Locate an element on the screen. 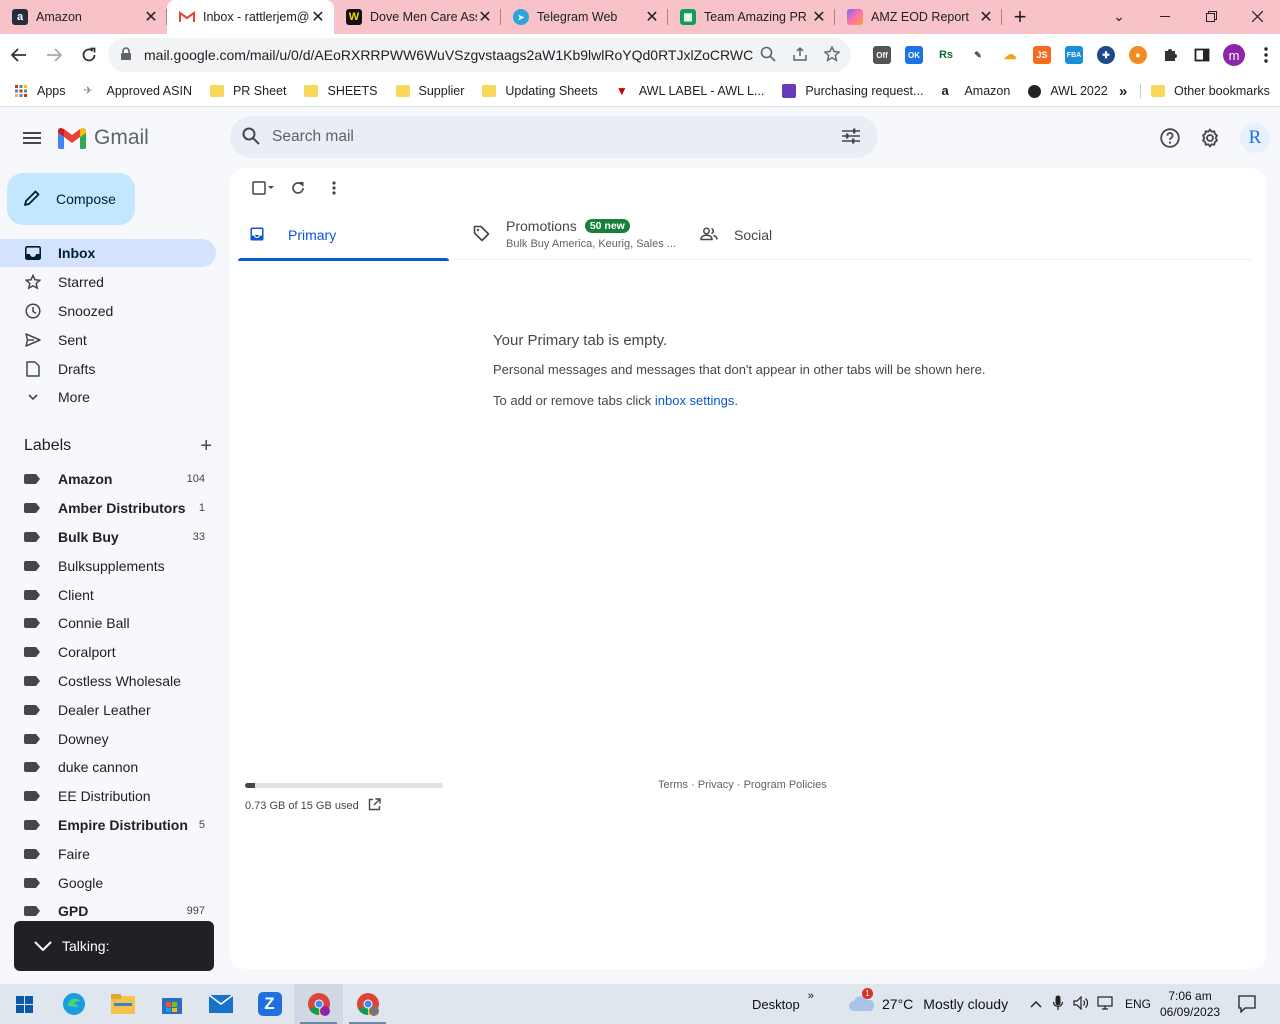  mail-app-icon is located at coordinates (220, 1004).